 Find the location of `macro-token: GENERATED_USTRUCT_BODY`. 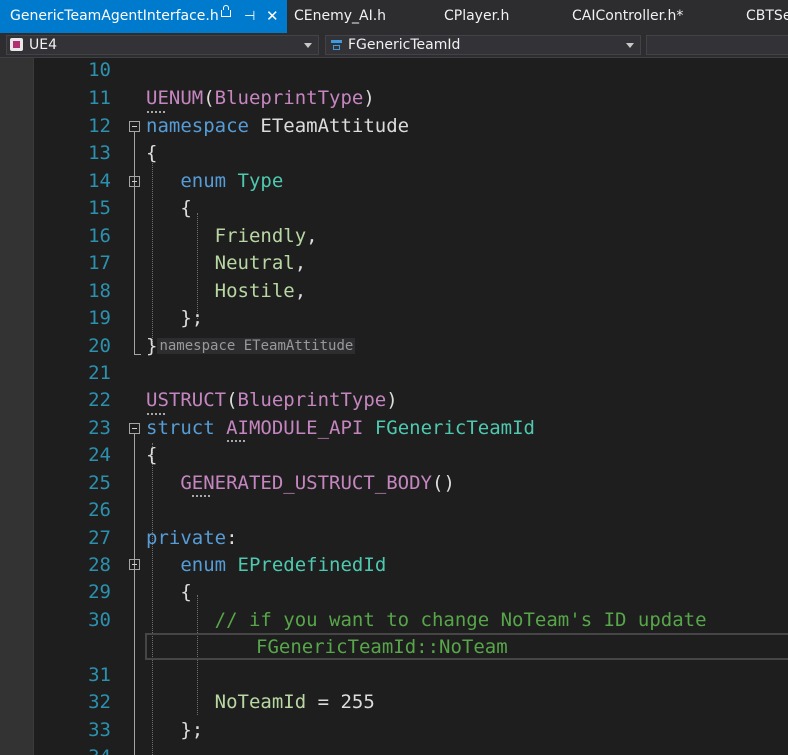

macro-token: GENERATED_USTRUCT_BODY is located at coordinates (306, 483).